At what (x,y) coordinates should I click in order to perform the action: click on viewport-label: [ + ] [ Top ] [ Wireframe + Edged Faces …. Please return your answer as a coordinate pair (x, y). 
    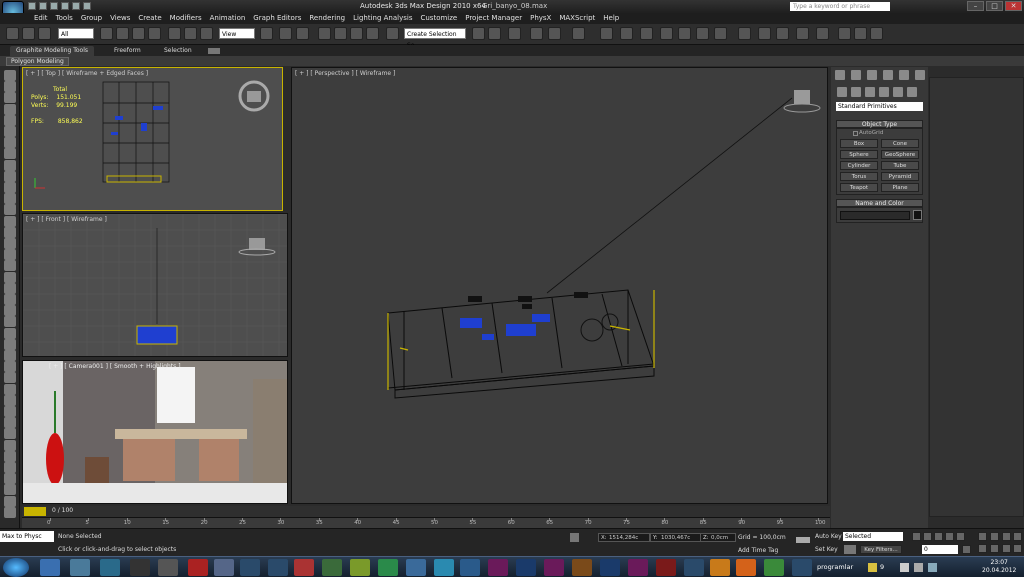
    Looking at the image, I should click on (87, 73).